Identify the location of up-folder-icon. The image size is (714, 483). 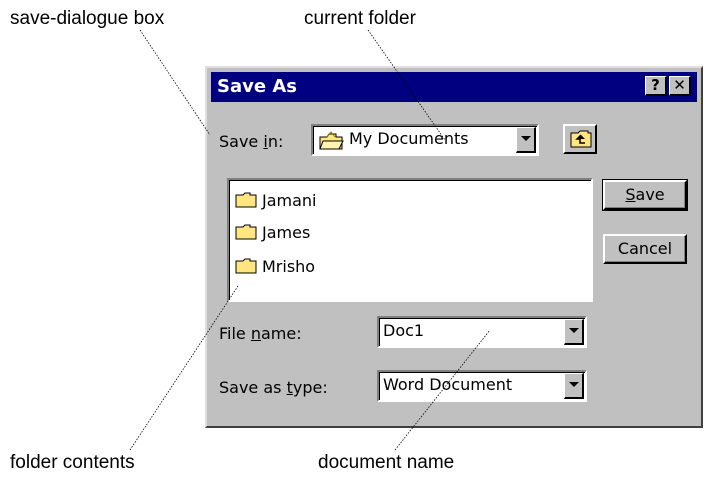
(581, 139).